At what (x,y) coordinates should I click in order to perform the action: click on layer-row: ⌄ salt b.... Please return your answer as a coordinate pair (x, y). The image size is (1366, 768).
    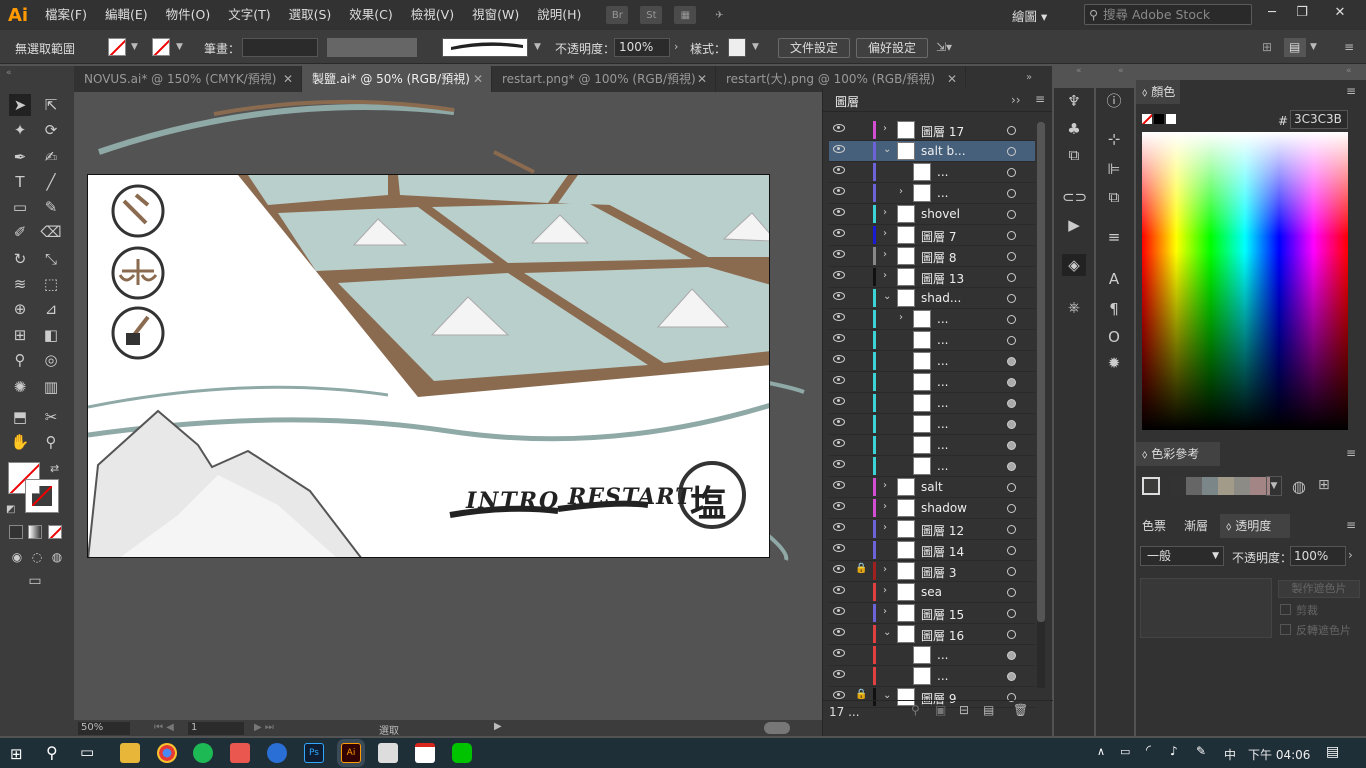
    Looking at the image, I should click on (932, 151).